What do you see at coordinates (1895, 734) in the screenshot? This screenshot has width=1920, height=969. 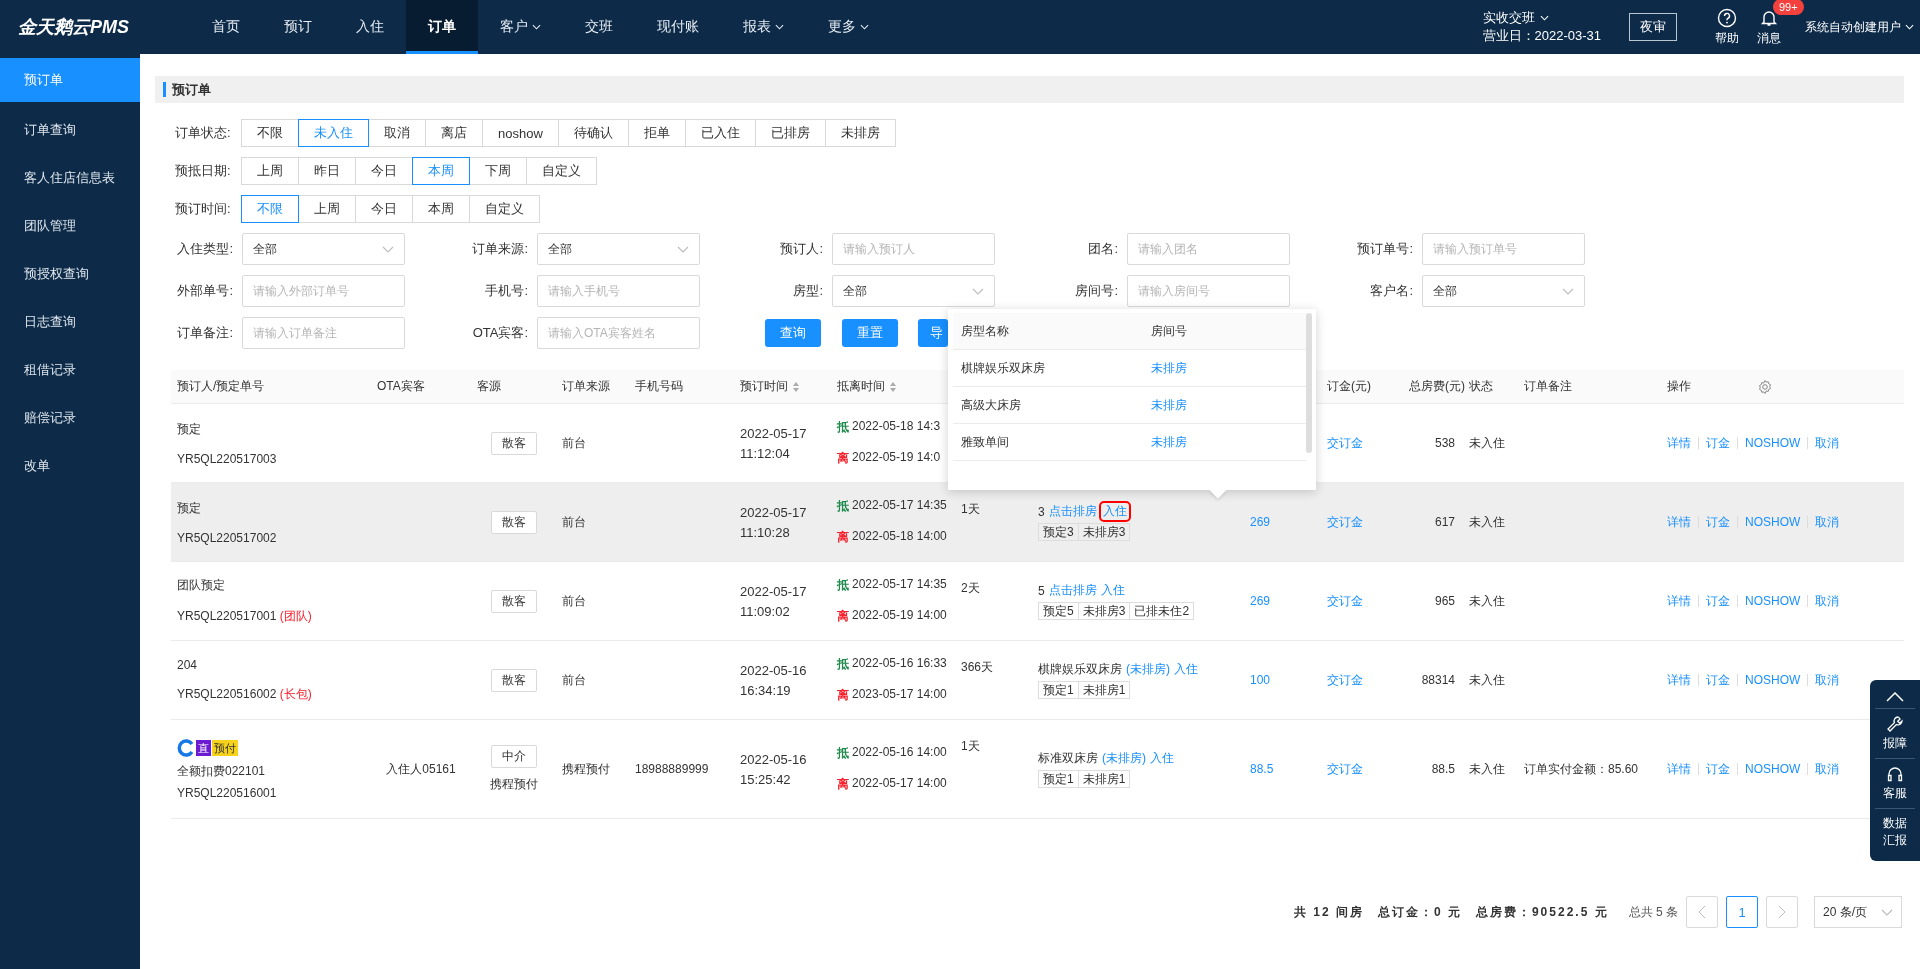 I see `report-fault-button: 报障` at bounding box center [1895, 734].